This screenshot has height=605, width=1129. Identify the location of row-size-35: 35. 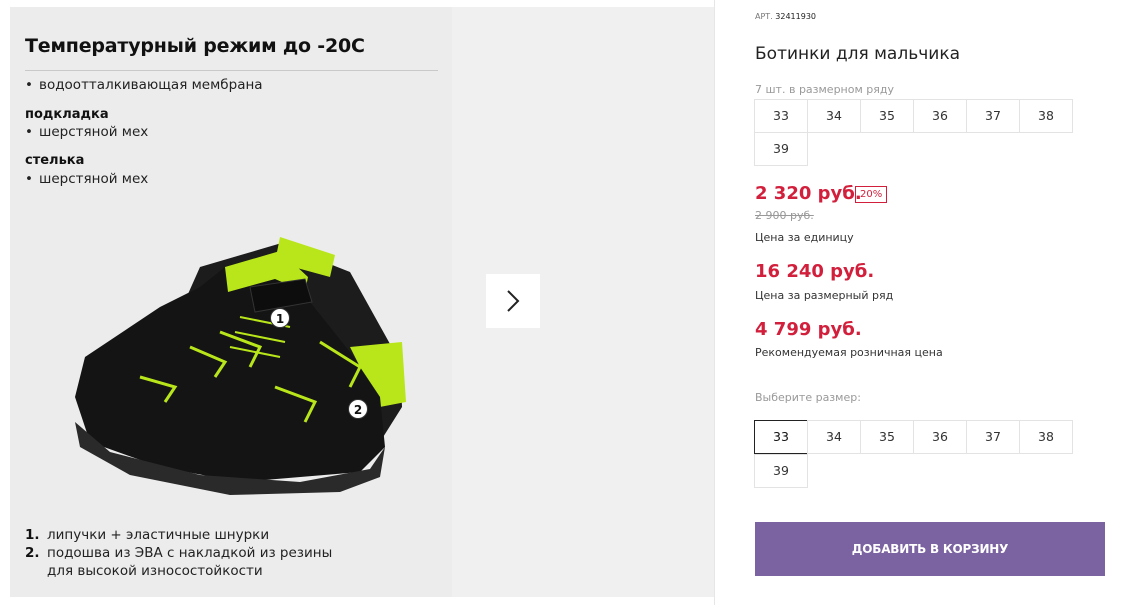
(887, 116).